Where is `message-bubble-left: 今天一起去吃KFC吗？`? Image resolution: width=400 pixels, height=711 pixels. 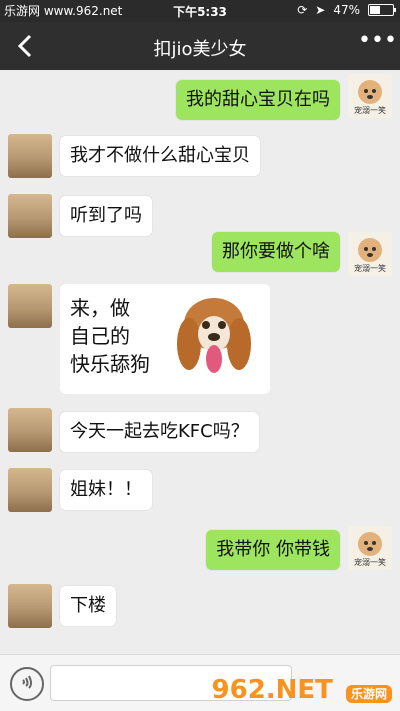
message-bubble-left: 今天一起去吃KFC吗？ is located at coordinates (159, 432).